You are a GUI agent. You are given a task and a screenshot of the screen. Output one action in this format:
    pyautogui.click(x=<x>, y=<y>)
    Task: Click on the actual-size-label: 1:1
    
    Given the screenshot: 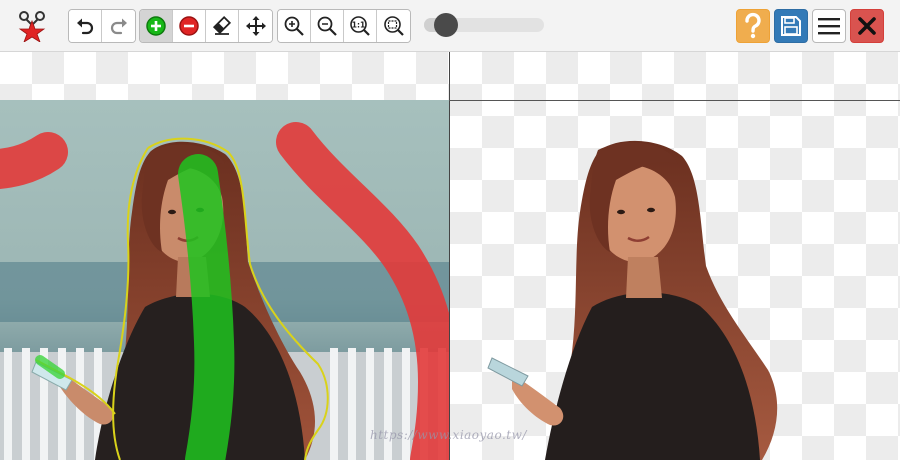 What is the action you would take?
    pyautogui.click(x=358, y=24)
    